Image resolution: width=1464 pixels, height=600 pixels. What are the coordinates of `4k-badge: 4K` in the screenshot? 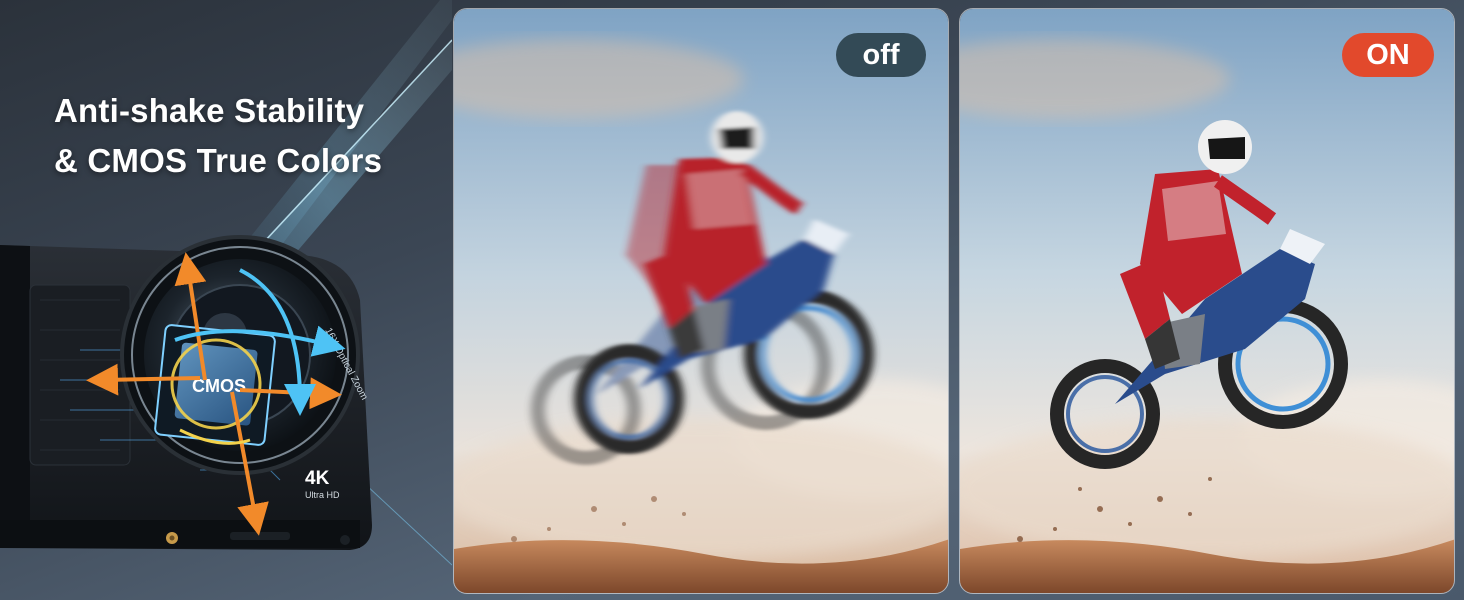 It's located at (317, 478).